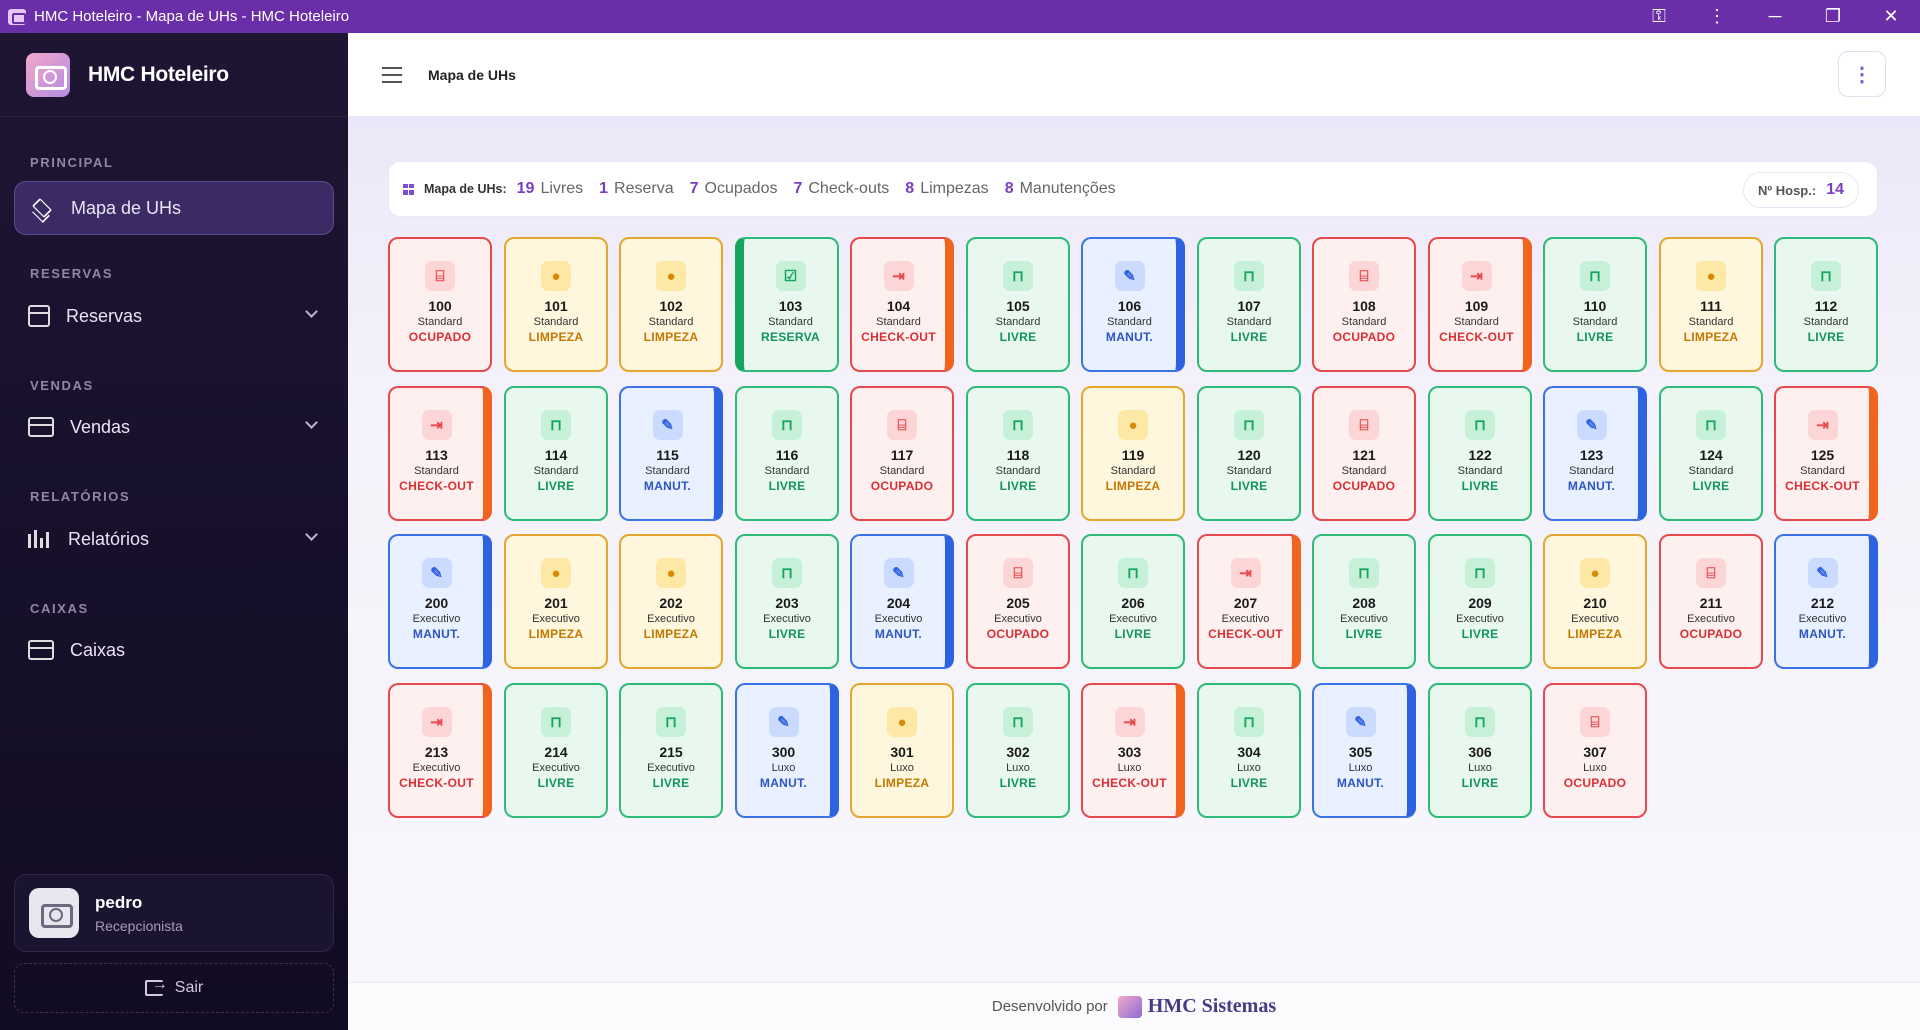 The height and width of the screenshot is (1030, 1920). Describe the element at coordinates (783, 783) in the screenshot. I see `room-status: MANUT.` at that location.